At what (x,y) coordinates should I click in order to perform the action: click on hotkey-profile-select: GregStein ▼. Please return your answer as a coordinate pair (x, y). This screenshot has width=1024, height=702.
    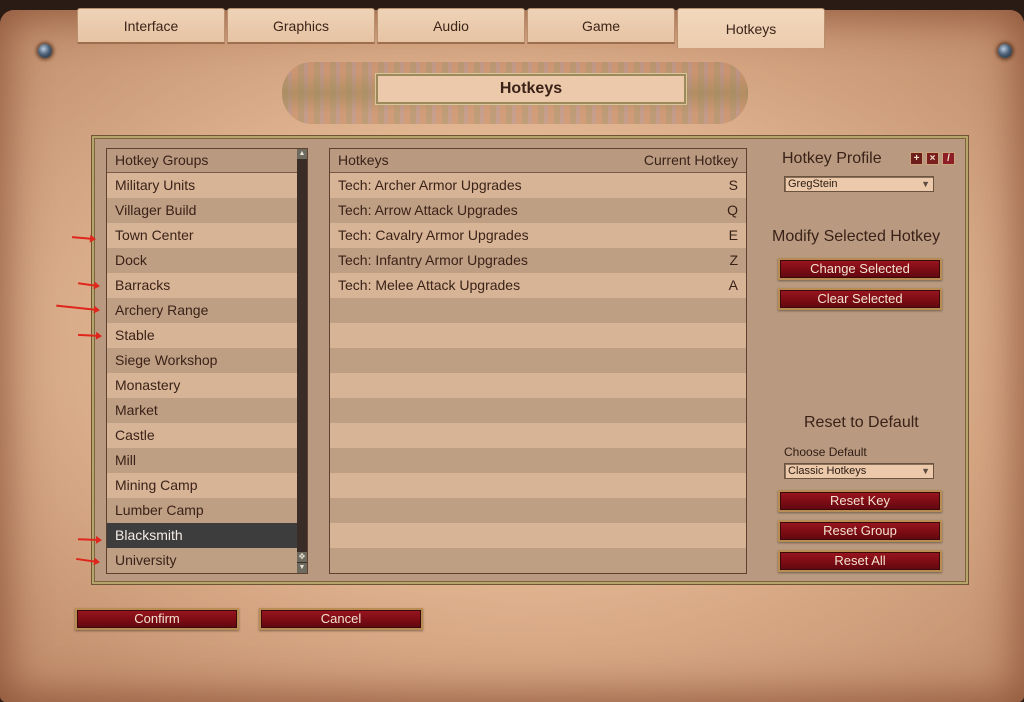
    Looking at the image, I should click on (859, 184).